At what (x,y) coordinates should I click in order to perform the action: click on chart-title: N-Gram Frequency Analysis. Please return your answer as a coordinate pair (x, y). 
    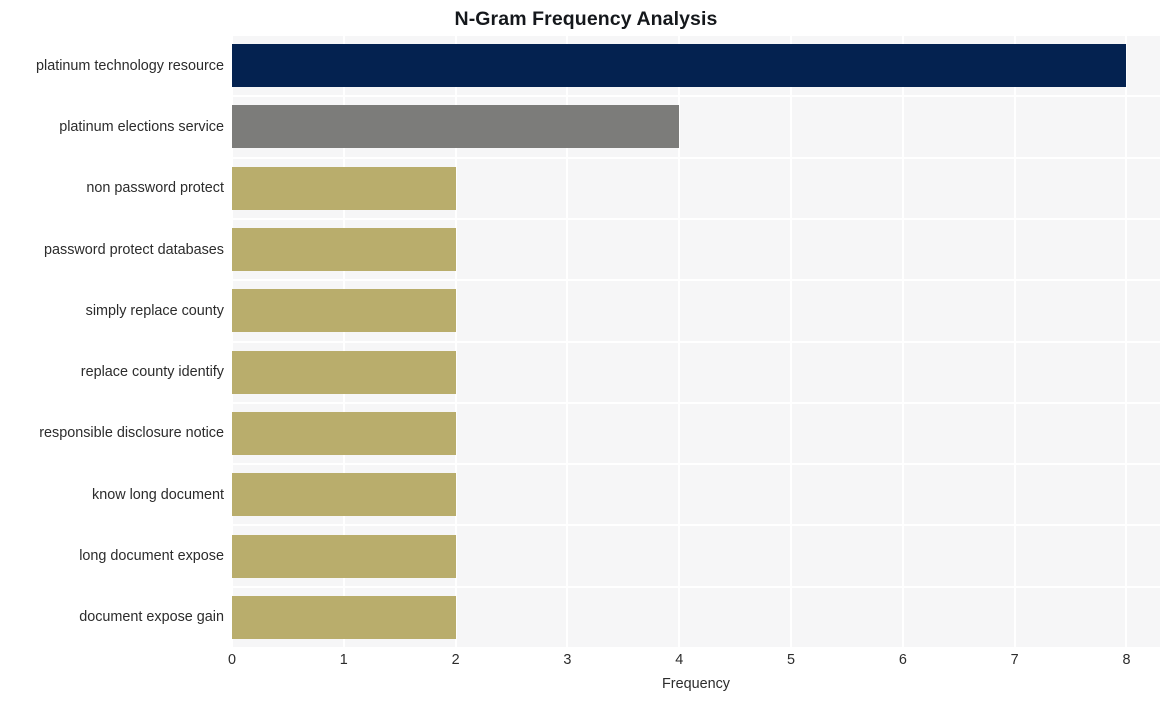
    Looking at the image, I should click on (586, 19).